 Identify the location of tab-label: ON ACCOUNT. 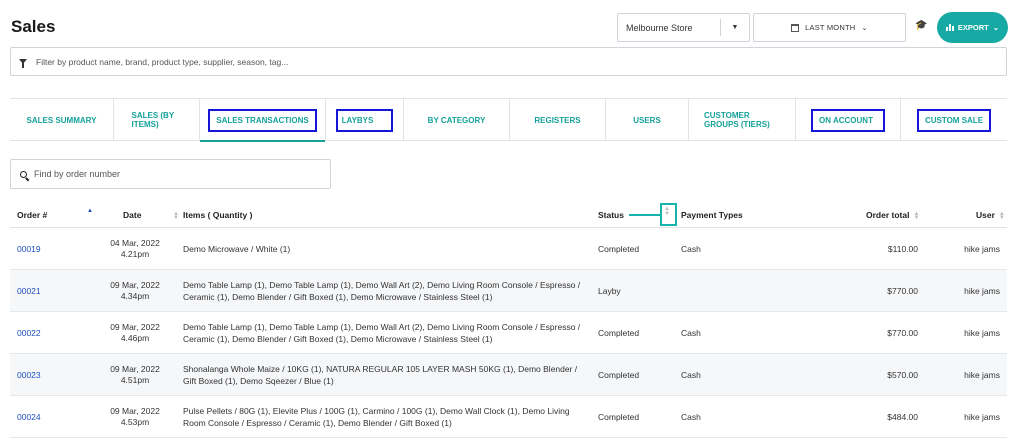
(848, 120).